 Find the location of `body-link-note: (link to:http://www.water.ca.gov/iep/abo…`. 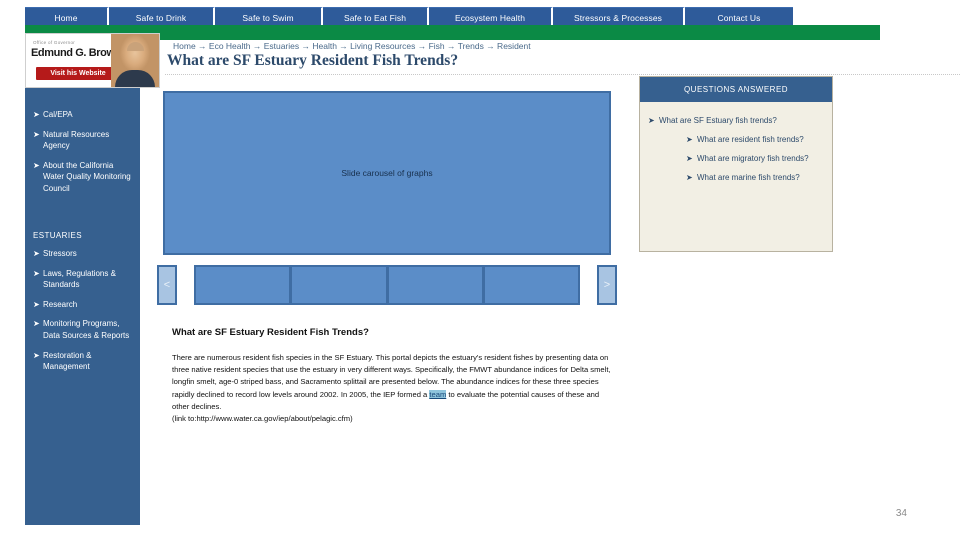

body-link-note: (link to:http://www.water.ca.gov/iep/abo… is located at coordinates (262, 419).